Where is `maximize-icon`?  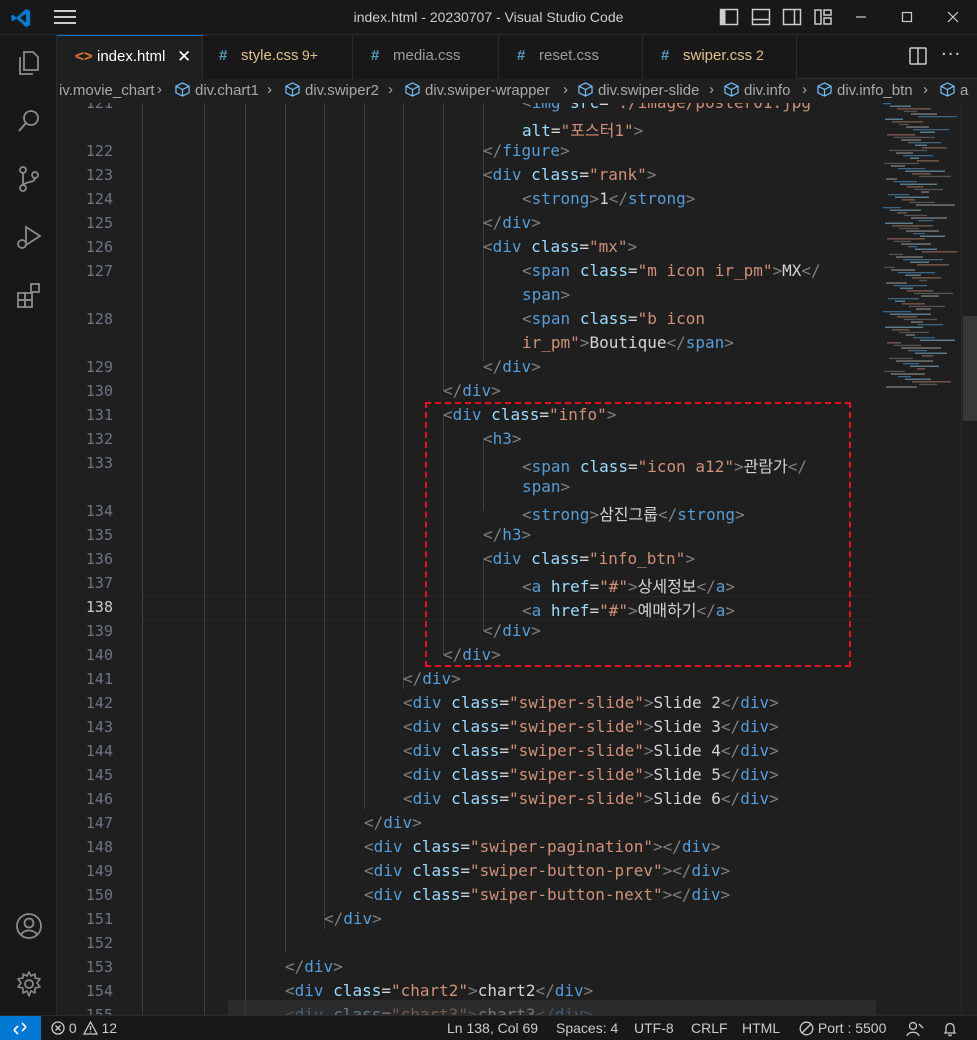
maximize-icon is located at coordinates (907, 17).